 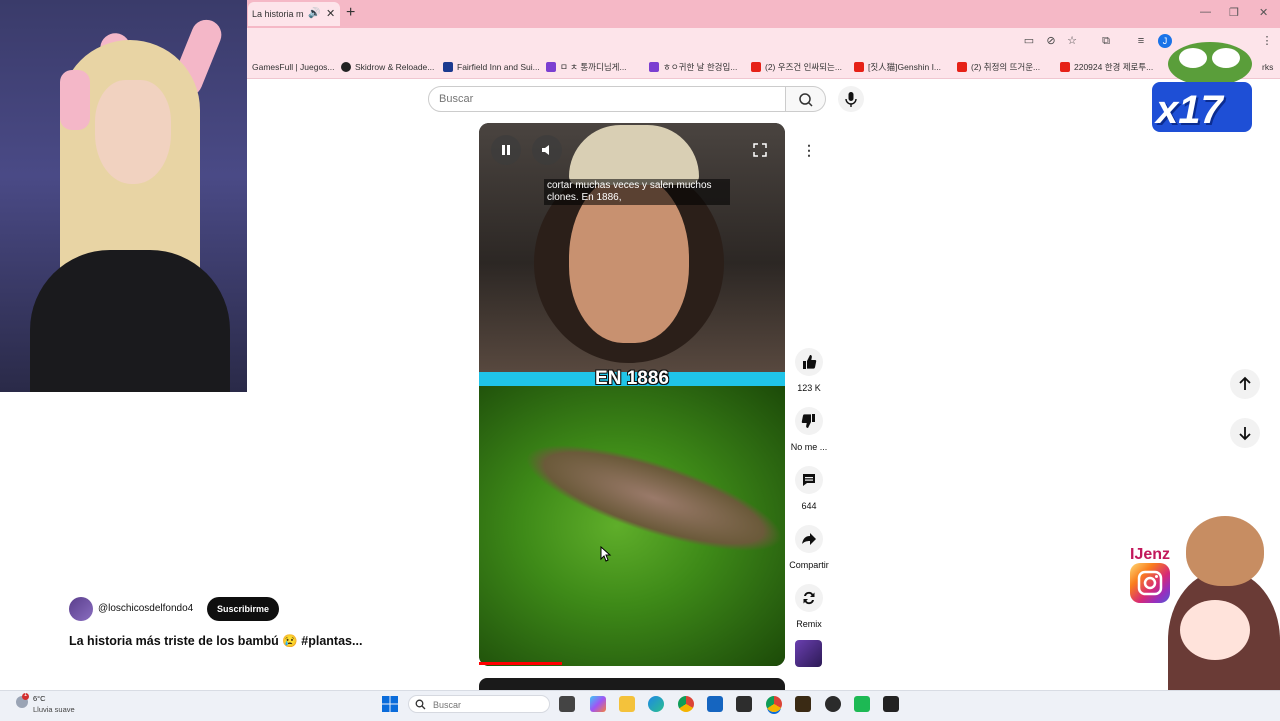 What do you see at coordinates (314, 14) in the screenshot?
I see `speaker-icon: 🔊` at bounding box center [314, 14].